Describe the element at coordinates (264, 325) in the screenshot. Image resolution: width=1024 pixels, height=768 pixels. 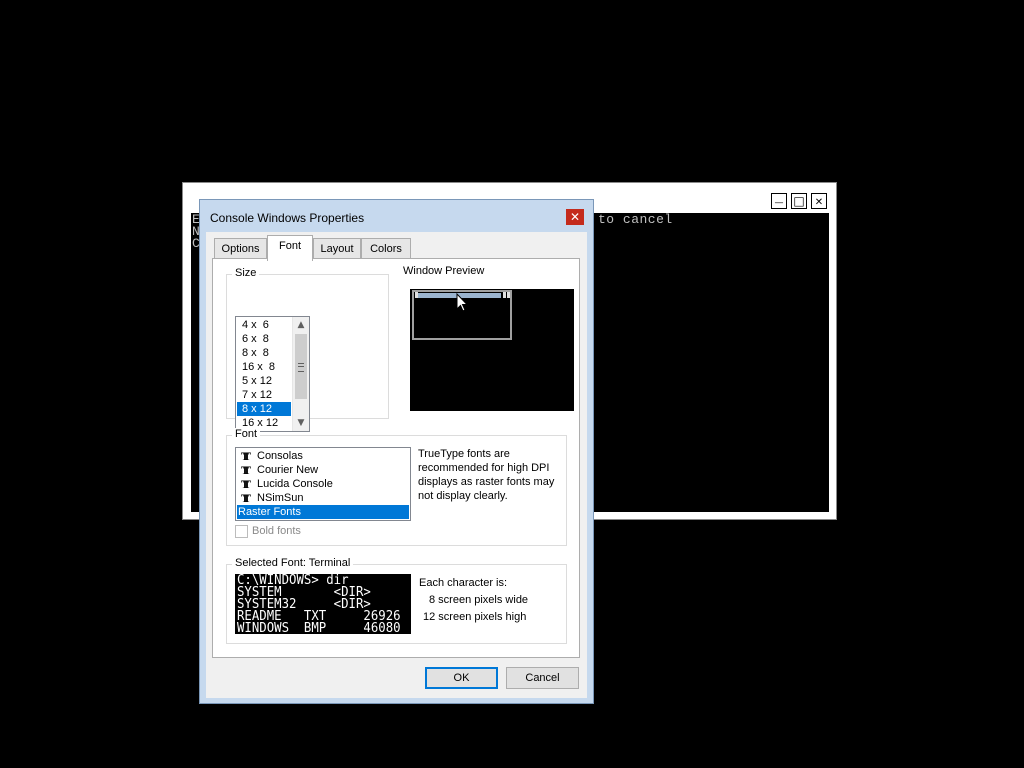
I see `size-option: 4 x 6` at that location.